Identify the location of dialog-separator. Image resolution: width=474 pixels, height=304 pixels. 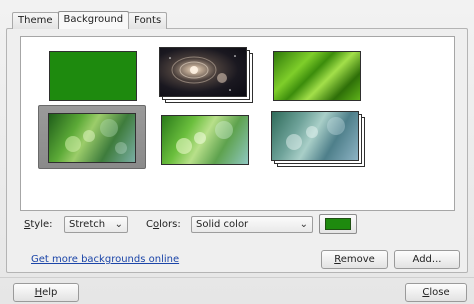
(237, 277).